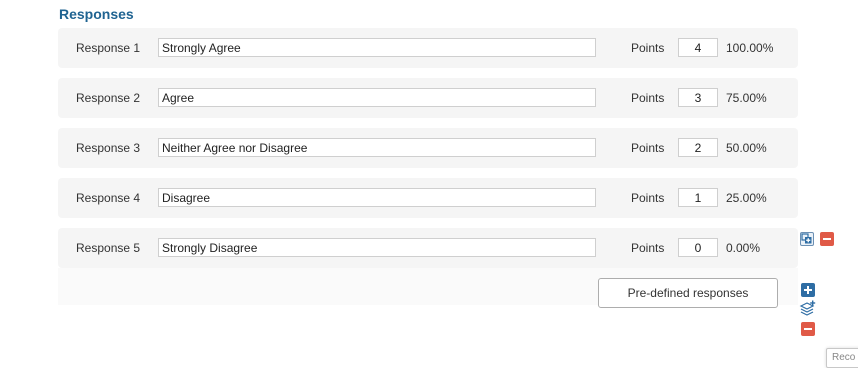 Image resolution: width=858 pixels, height=368 pixels. Describe the element at coordinates (746, 198) in the screenshot. I see `percent-value: 25.00%` at that location.